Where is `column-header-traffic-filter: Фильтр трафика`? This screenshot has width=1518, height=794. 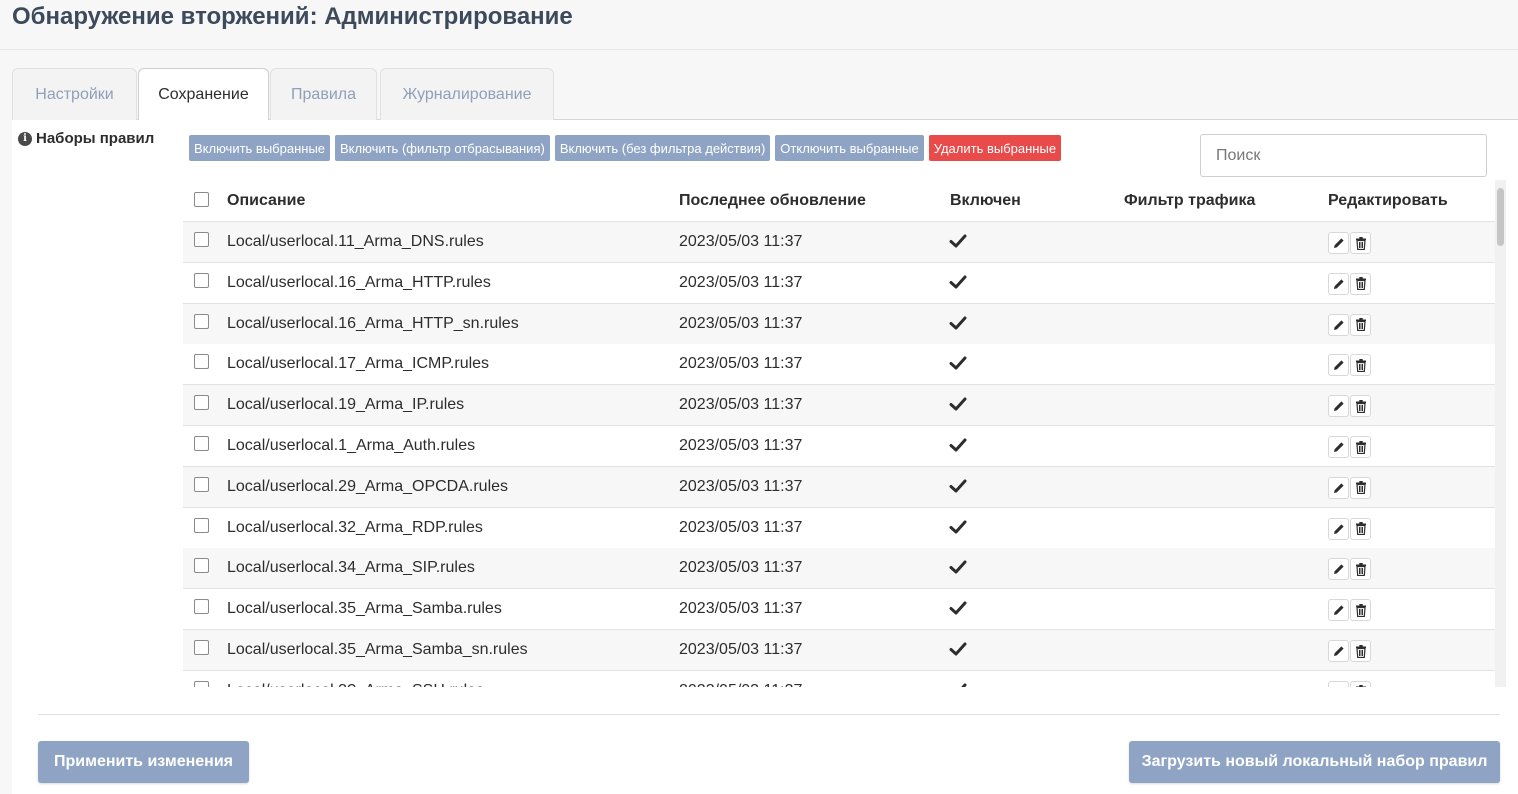
column-header-traffic-filter: Фильтр трафика is located at coordinates (1189, 201).